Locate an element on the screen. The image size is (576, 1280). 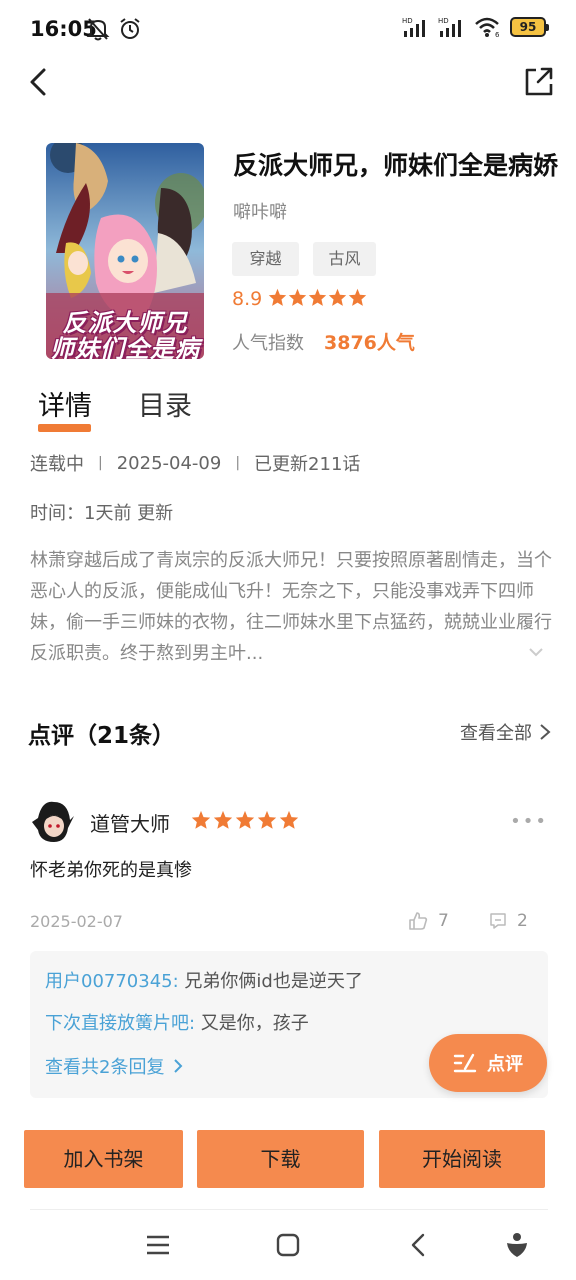
hd-label-1: HD is located at coordinates (407, 21).